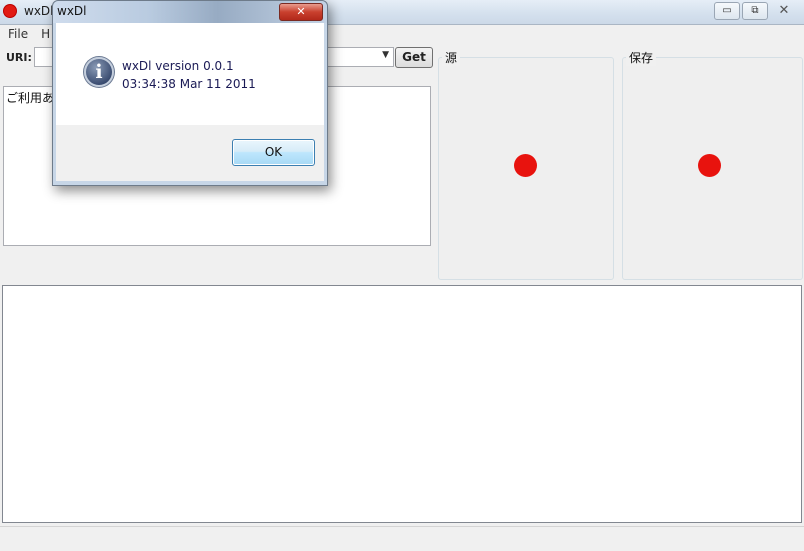 The height and width of the screenshot is (551, 804). I want to click on save-group-box, so click(712, 168).